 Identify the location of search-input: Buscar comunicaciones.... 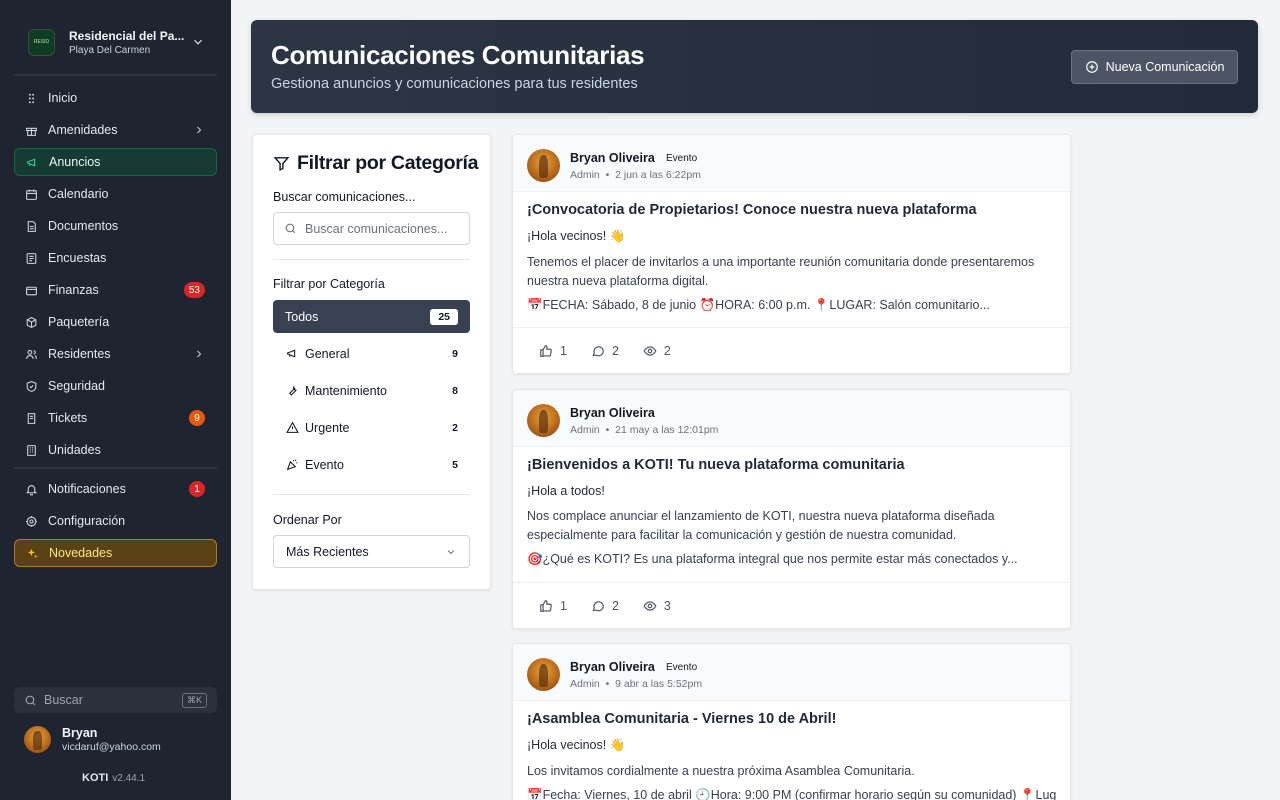
(371, 228).